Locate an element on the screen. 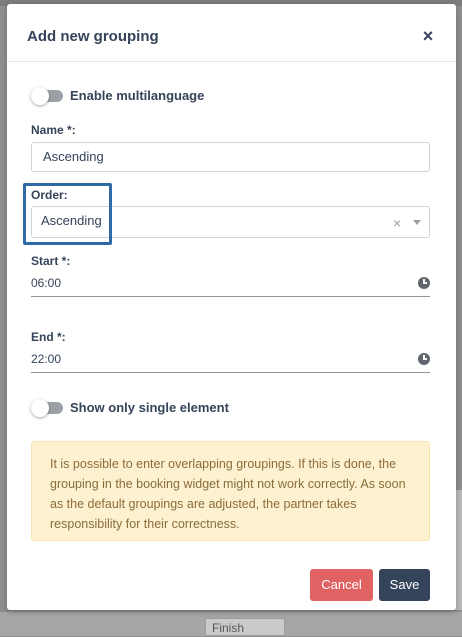  single-element-toggle is located at coordinates (47, 408).